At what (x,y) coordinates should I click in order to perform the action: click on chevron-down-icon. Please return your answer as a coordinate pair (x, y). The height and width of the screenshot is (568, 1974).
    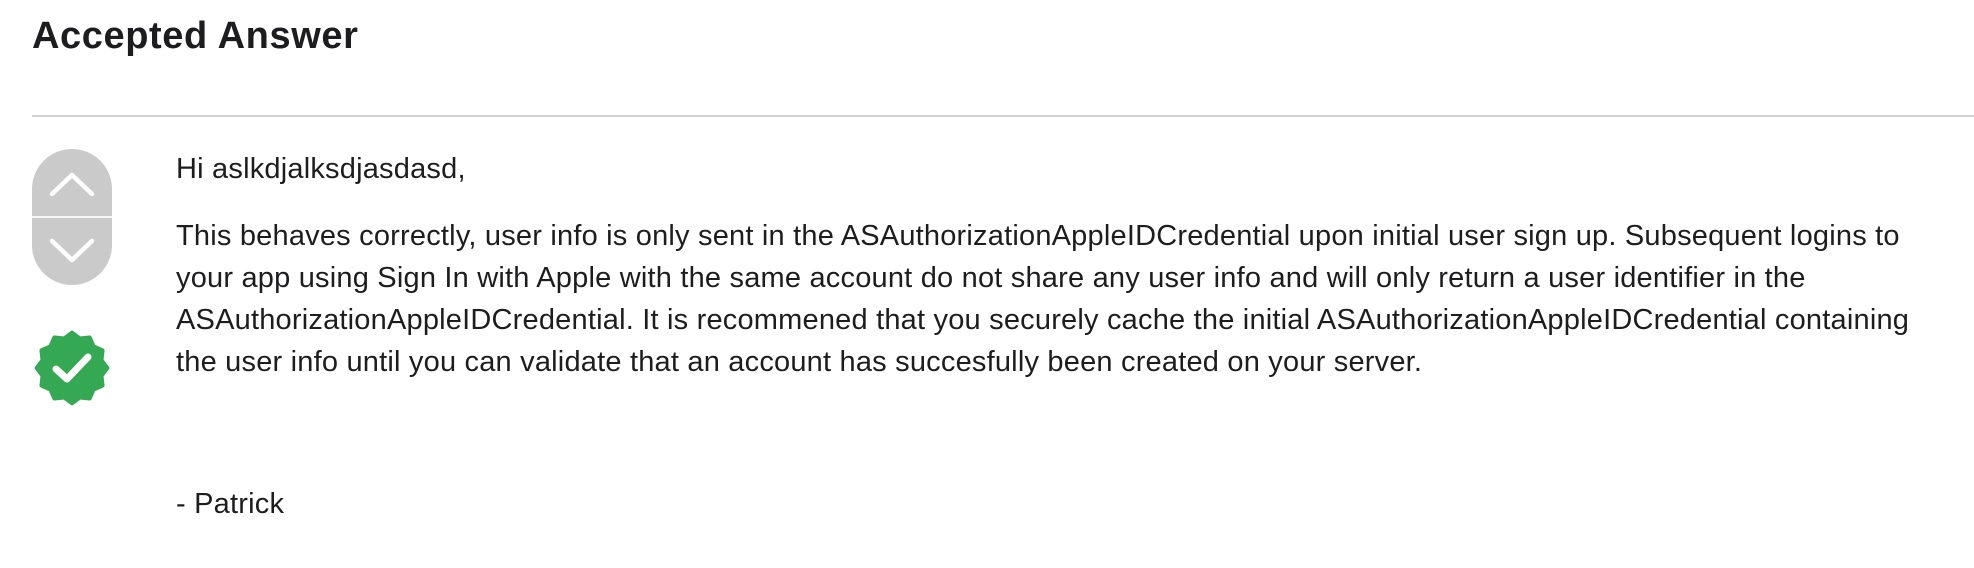
    Looking at the image, I should click on (72, 250).